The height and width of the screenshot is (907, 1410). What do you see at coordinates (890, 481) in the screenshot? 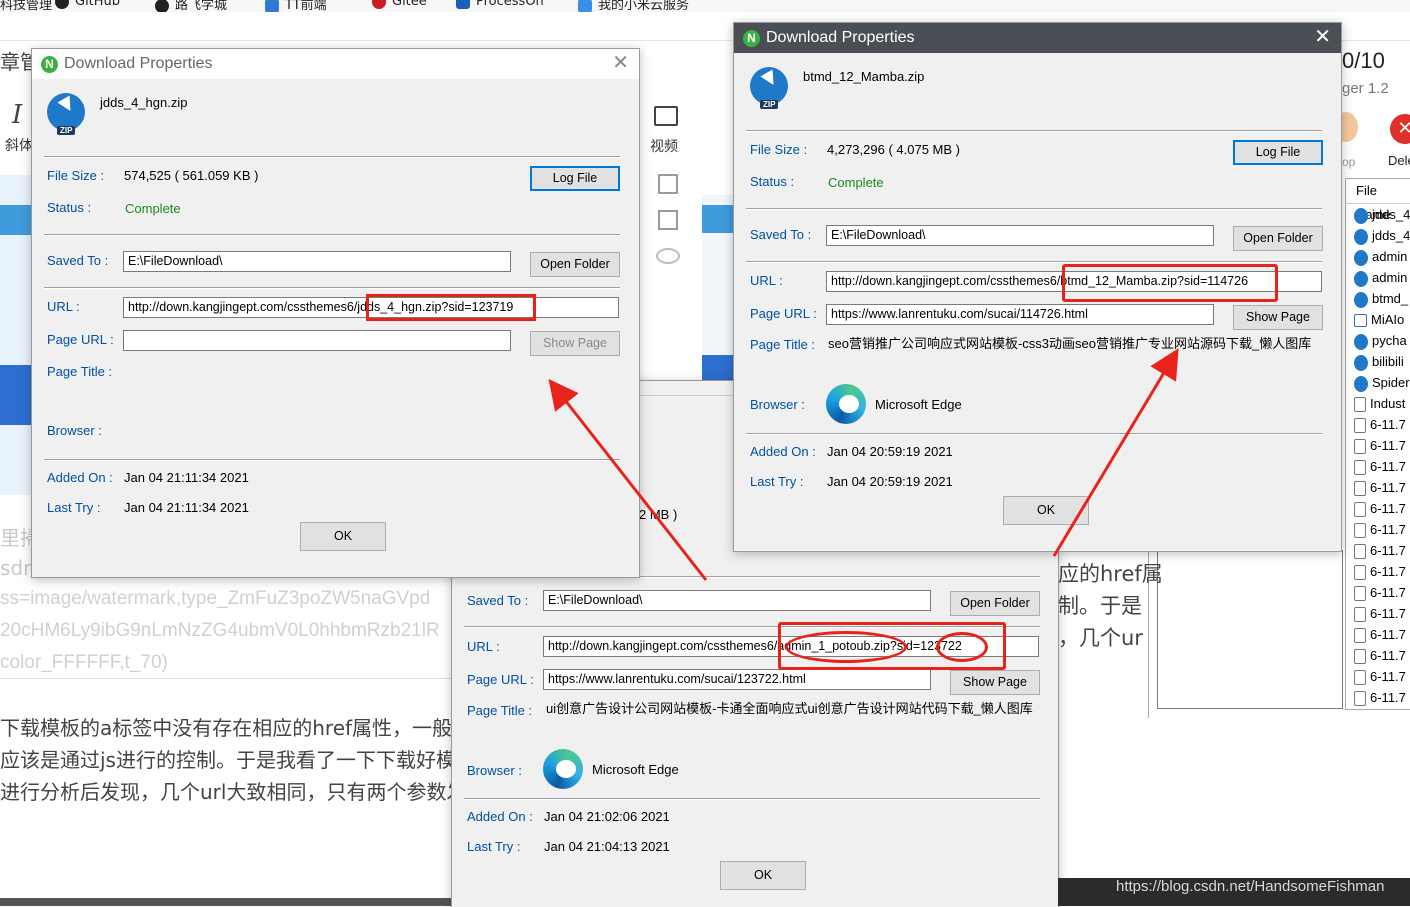
I see `last-try-value: Jan 04 20:59:19 2021` at bounding box center [890, 481].